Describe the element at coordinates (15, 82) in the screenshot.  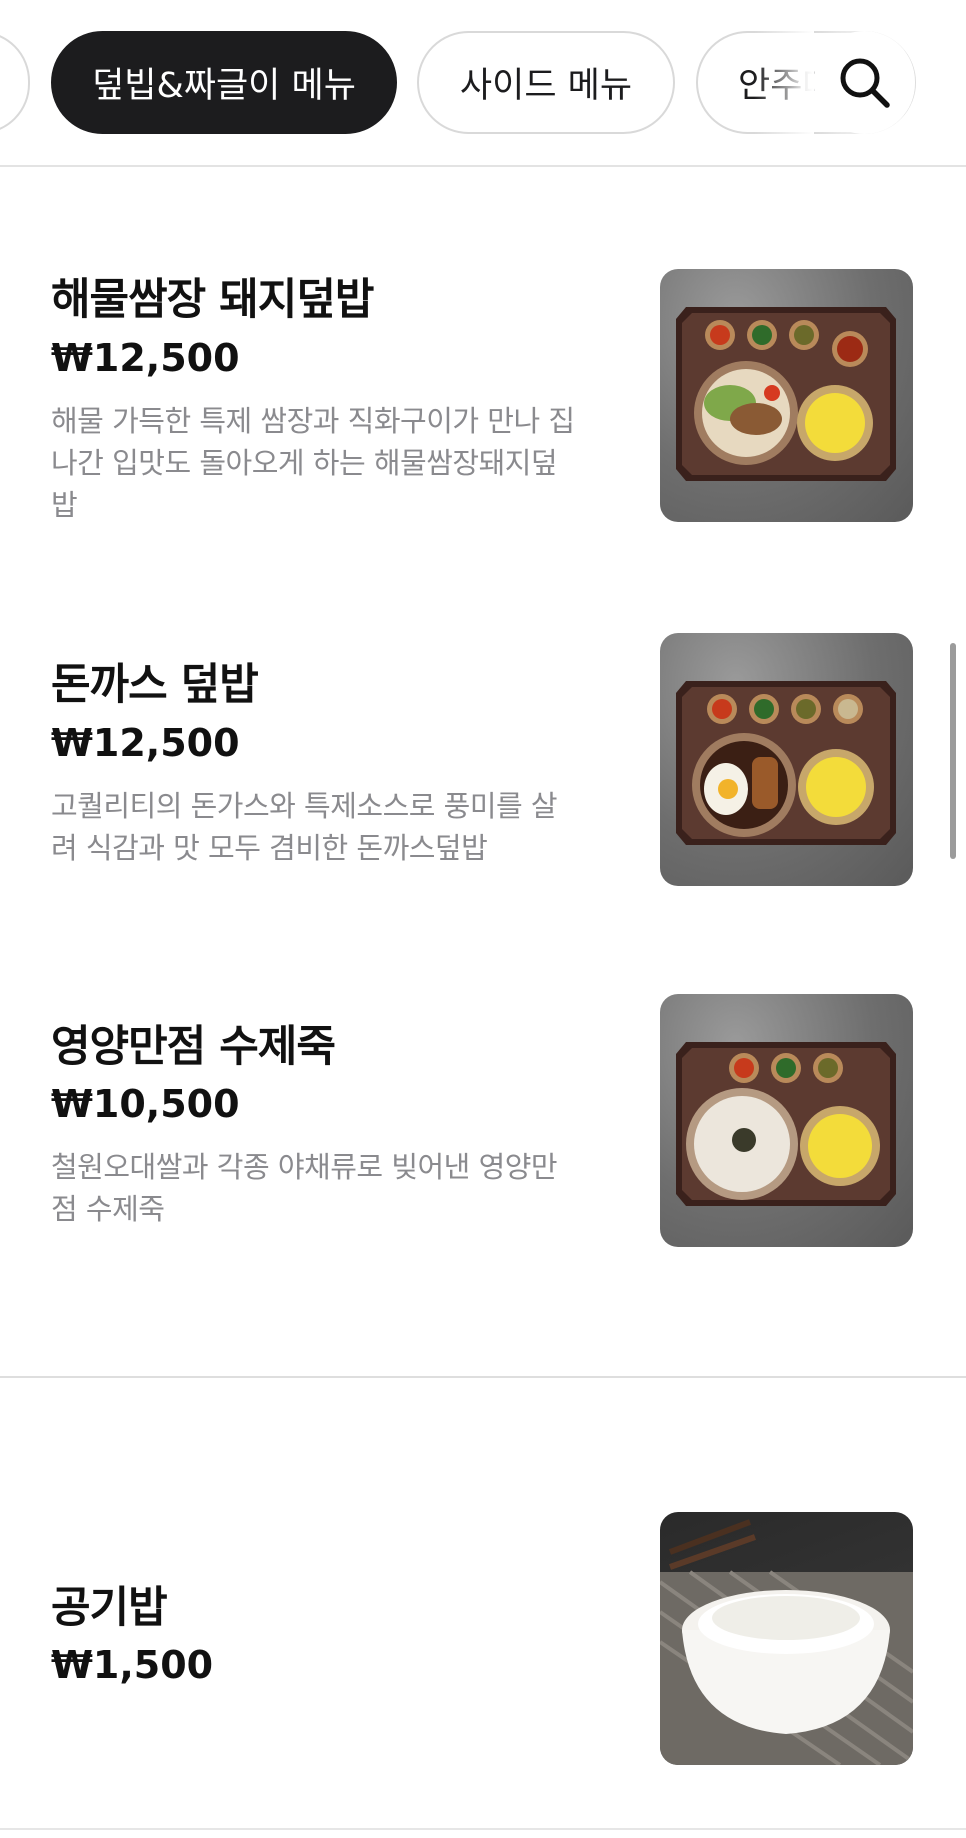
I see `tab-previous` at that location.